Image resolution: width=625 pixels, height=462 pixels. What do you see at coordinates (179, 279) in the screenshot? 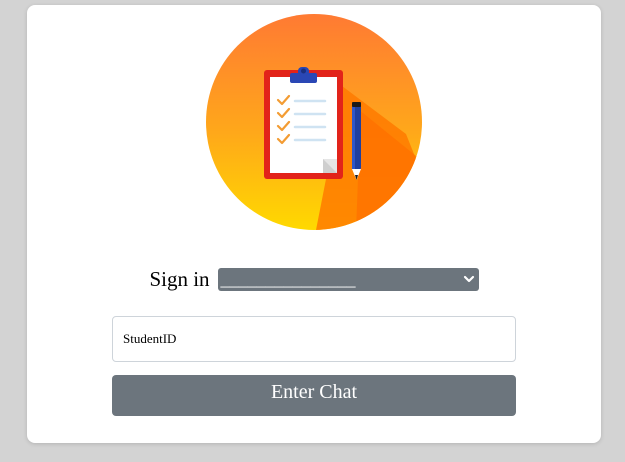
I see `sign-in-label: Sign in` at bounding box center [179, 279].